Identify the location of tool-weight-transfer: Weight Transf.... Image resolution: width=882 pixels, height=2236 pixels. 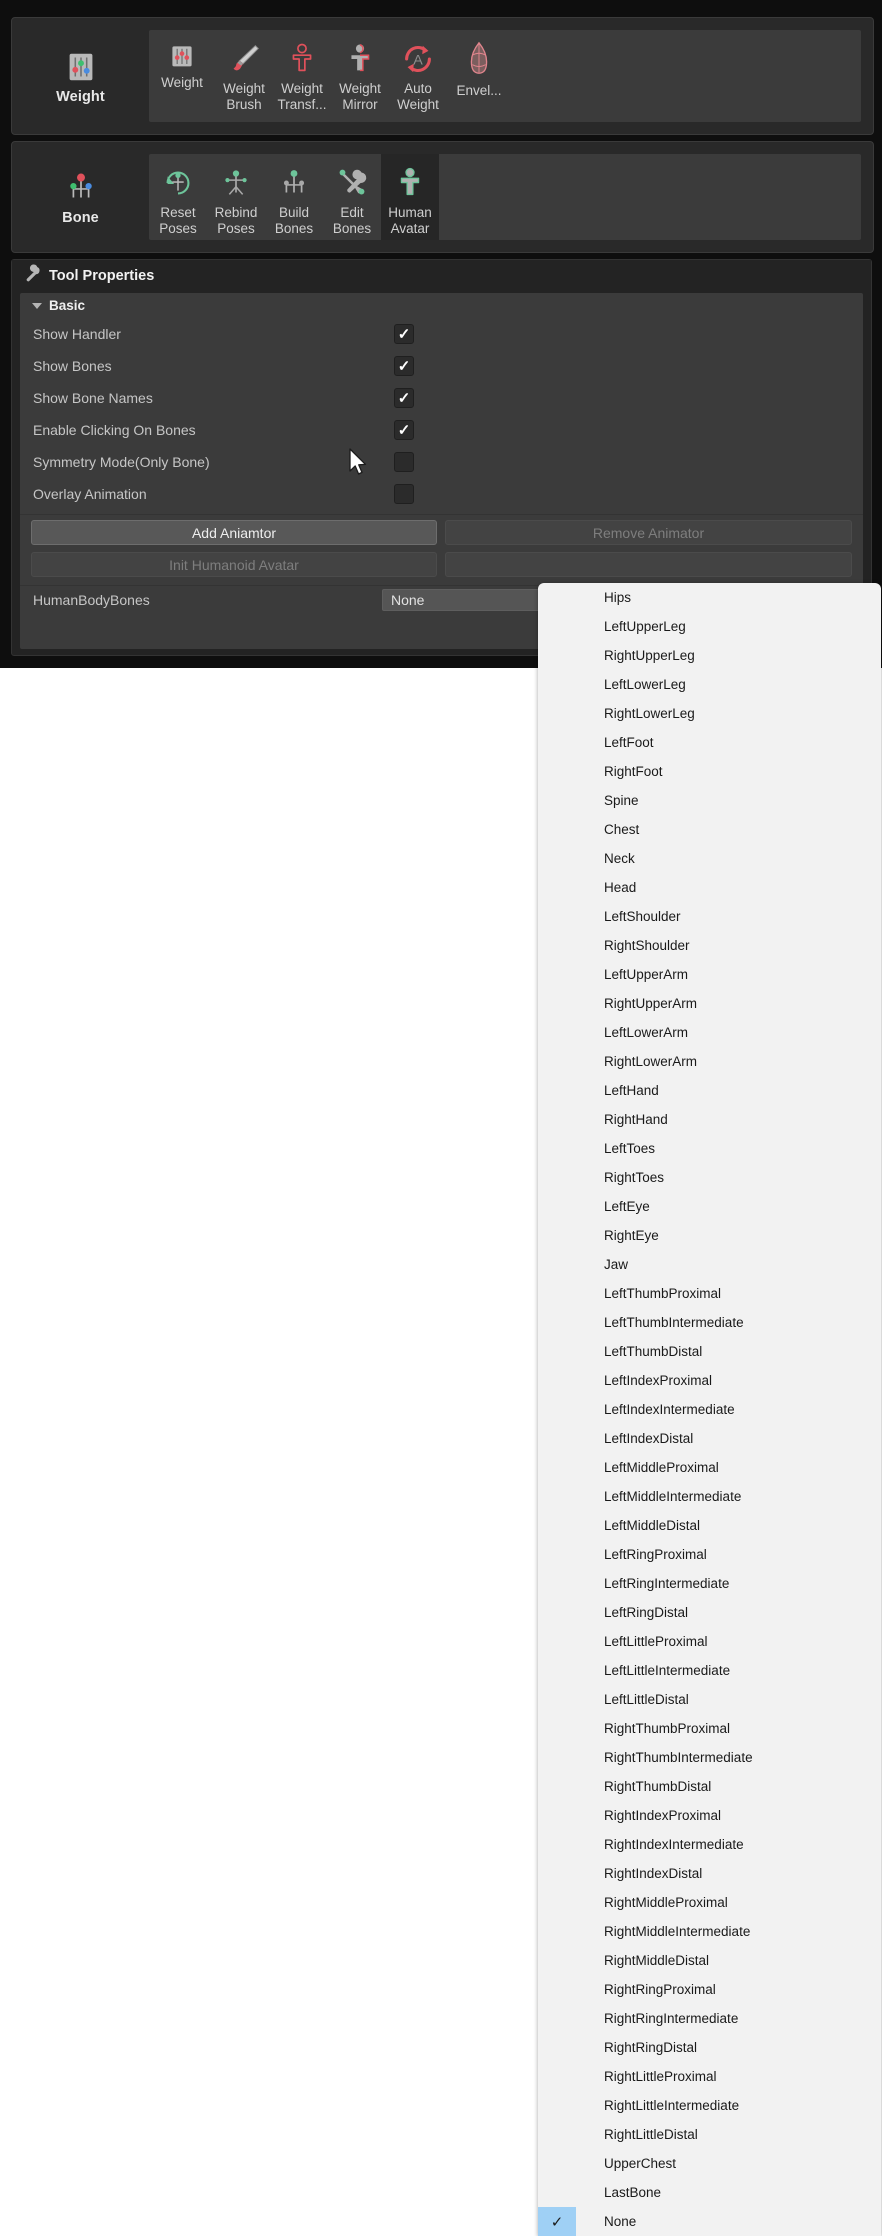
(302, 76).